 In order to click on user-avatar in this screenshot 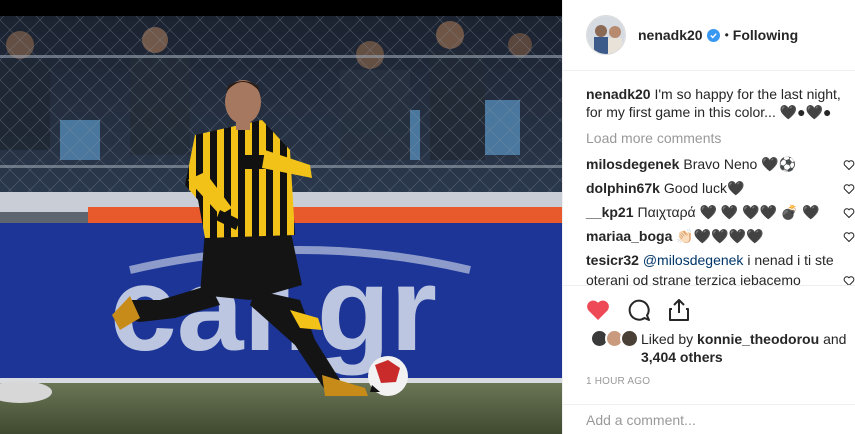, I will do `click(606, 35)`.